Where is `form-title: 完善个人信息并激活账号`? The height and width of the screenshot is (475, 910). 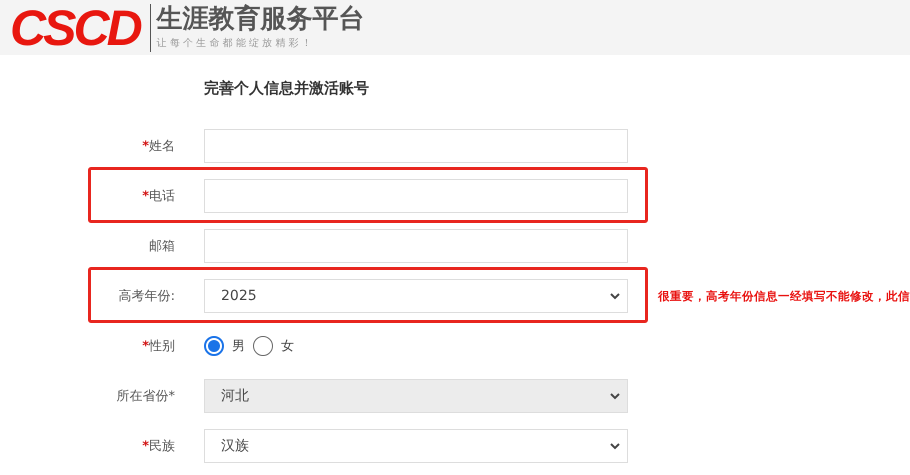
form-title: 完善个人信息并激活账号 is located at coordinates (286, 88).